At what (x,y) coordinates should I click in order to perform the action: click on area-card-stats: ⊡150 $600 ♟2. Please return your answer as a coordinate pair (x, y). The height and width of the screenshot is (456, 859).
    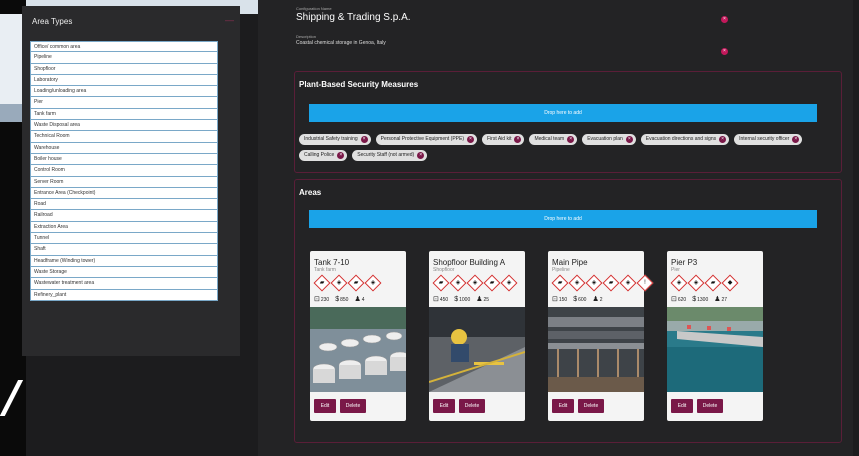
    Looking at the image, I should click on (577, 299).